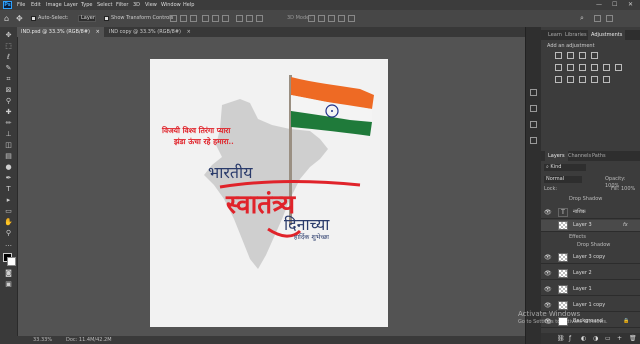 Image resolution: width=640 pixels, height=344 pixels. What do you see at coordinates (249, 18) in the screenshot?
I see `distribute-horizontal-icon` at bounding box center [249, 18].